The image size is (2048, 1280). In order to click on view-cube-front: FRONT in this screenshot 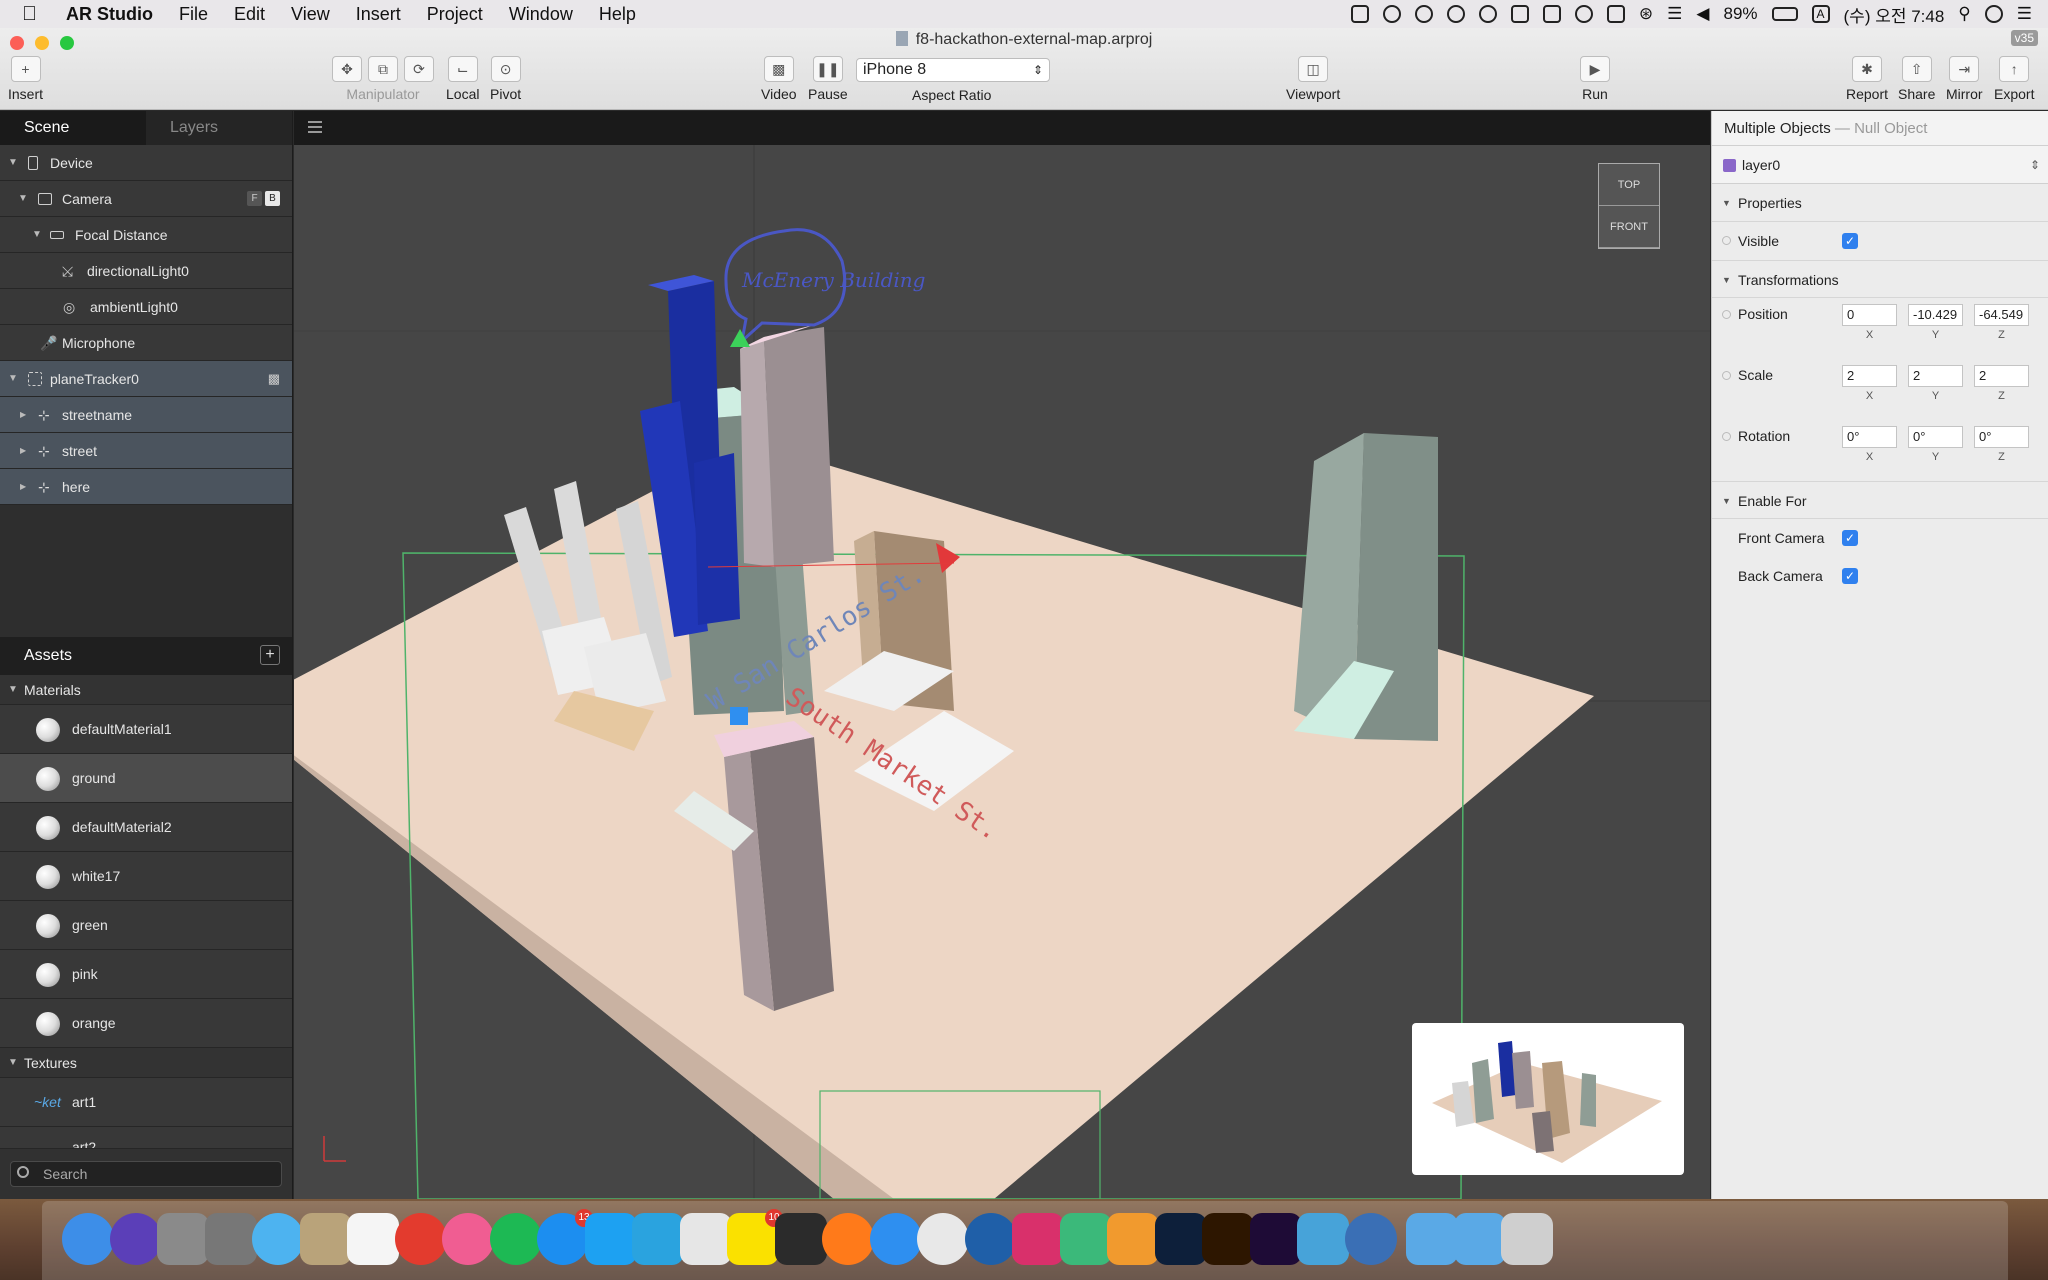, I will do `click(1629, 227)`.